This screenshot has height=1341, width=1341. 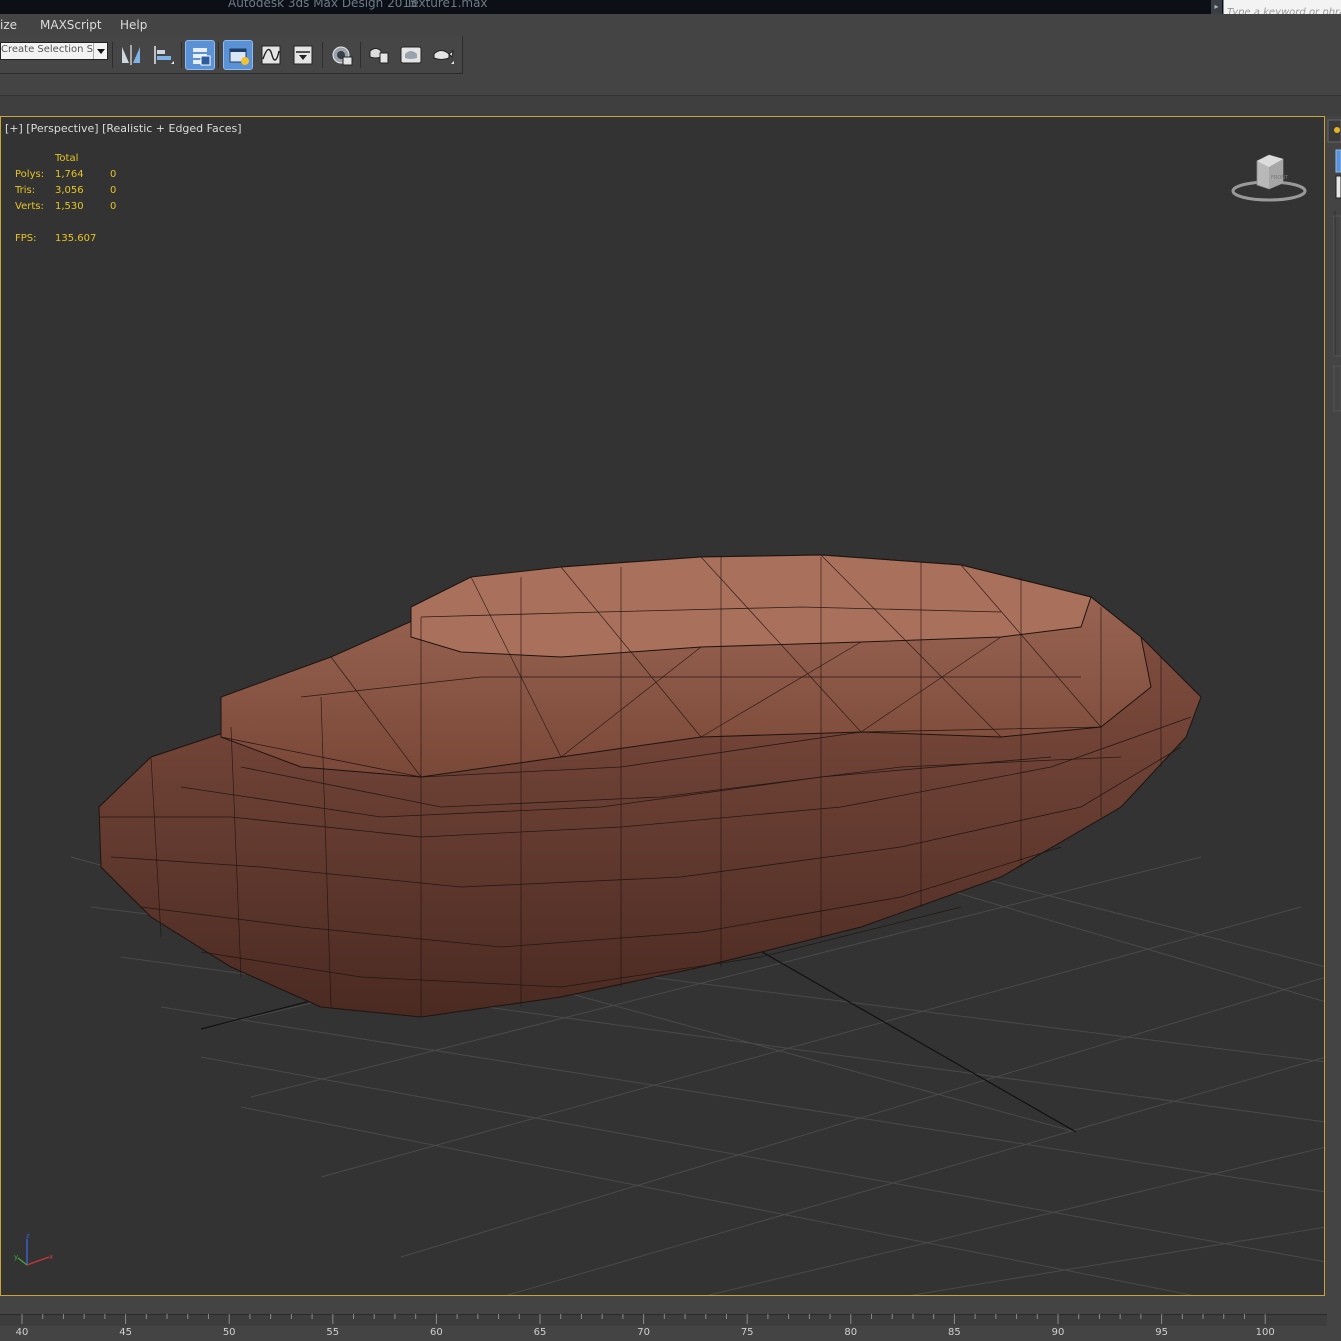 What do you see at coordinates (670, 55) in the screenshot?
I see `toolbar-row: Create Selection Se` at bounding box center [670, 55].